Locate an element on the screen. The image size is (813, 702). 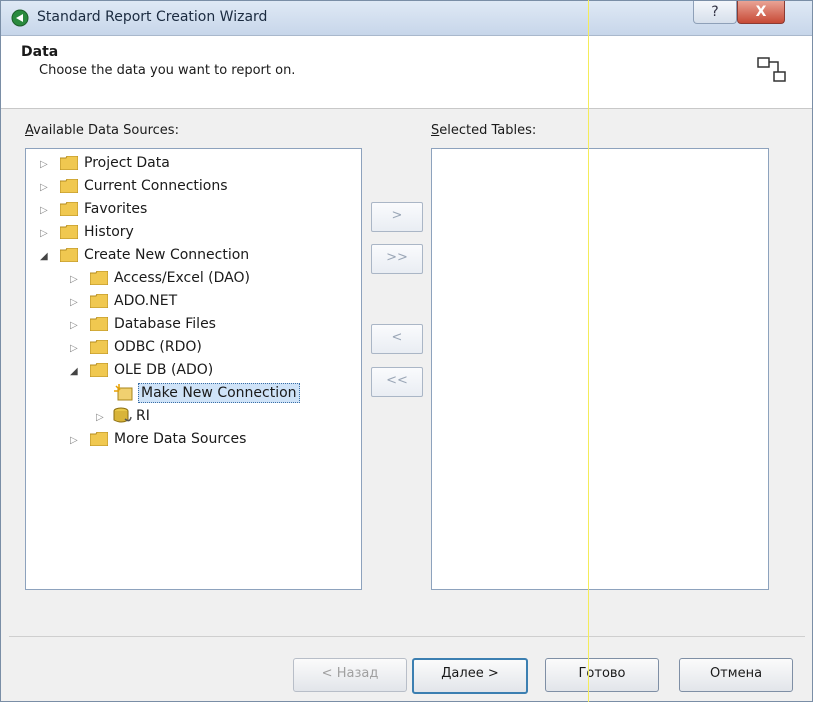
back-button: < Назад is located at coordinates (350, 675).